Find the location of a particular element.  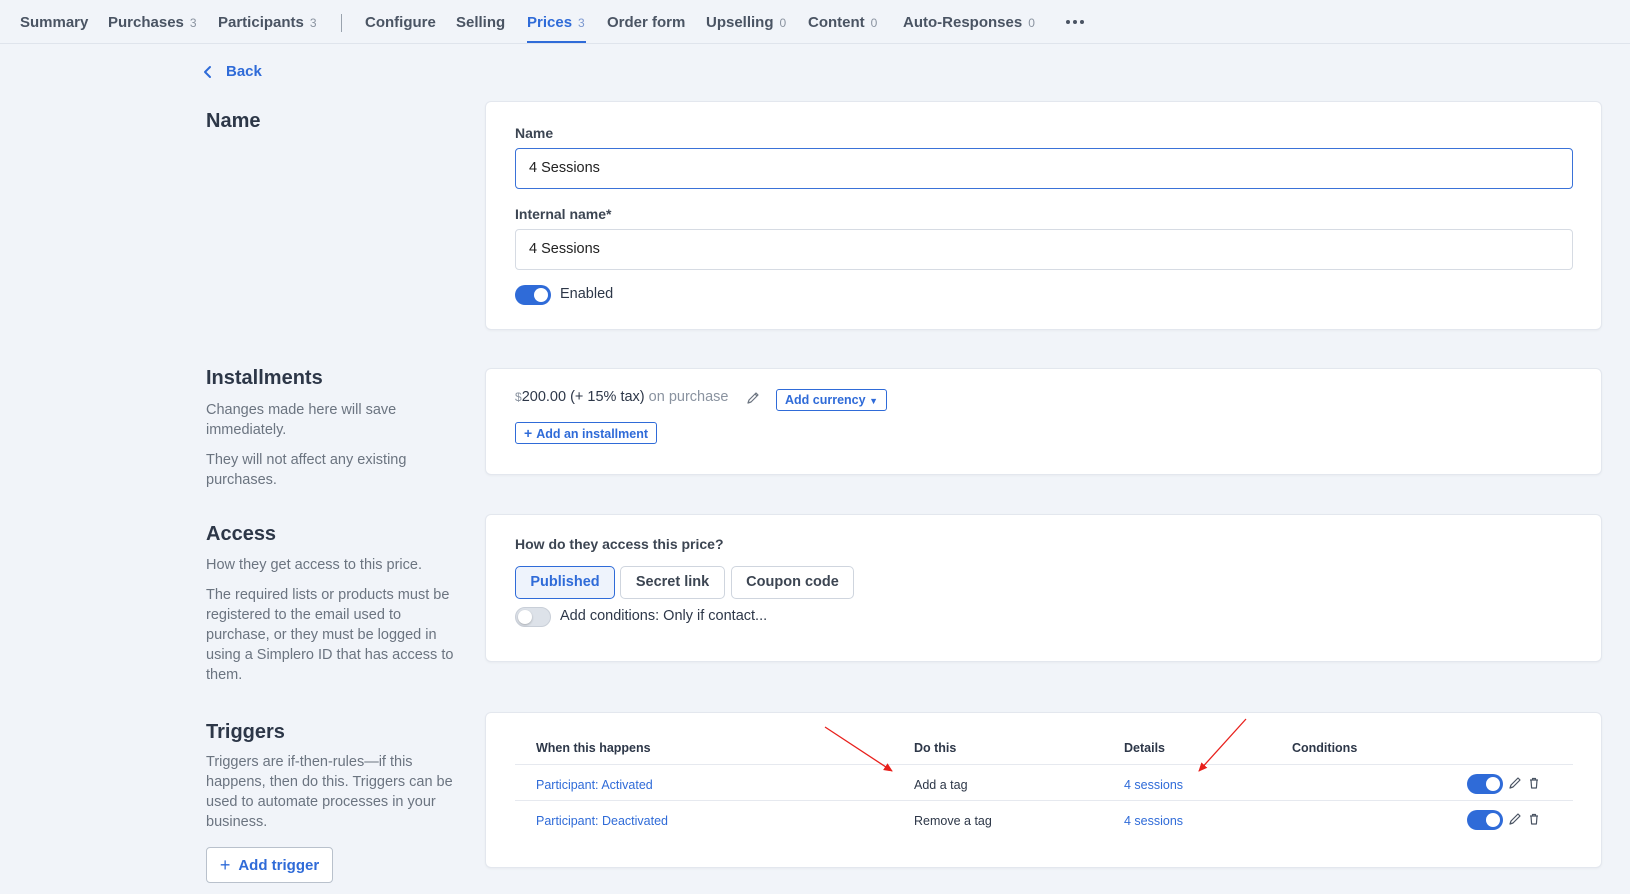

col-header-details: Details is located at coordinates (1144, 748).